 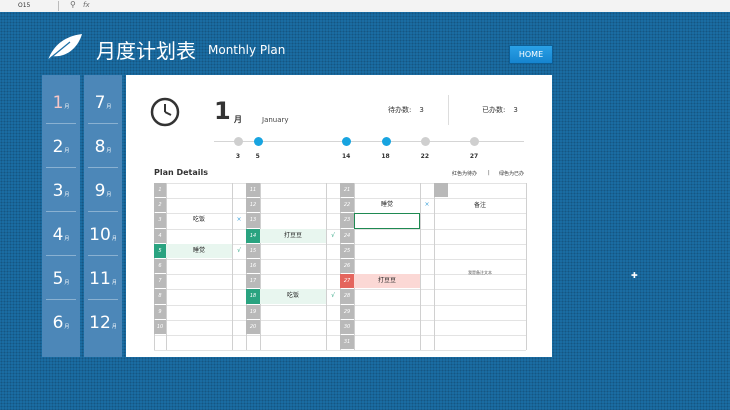 I want to click on day-number-cell: 25, so click(x=347, y=251).